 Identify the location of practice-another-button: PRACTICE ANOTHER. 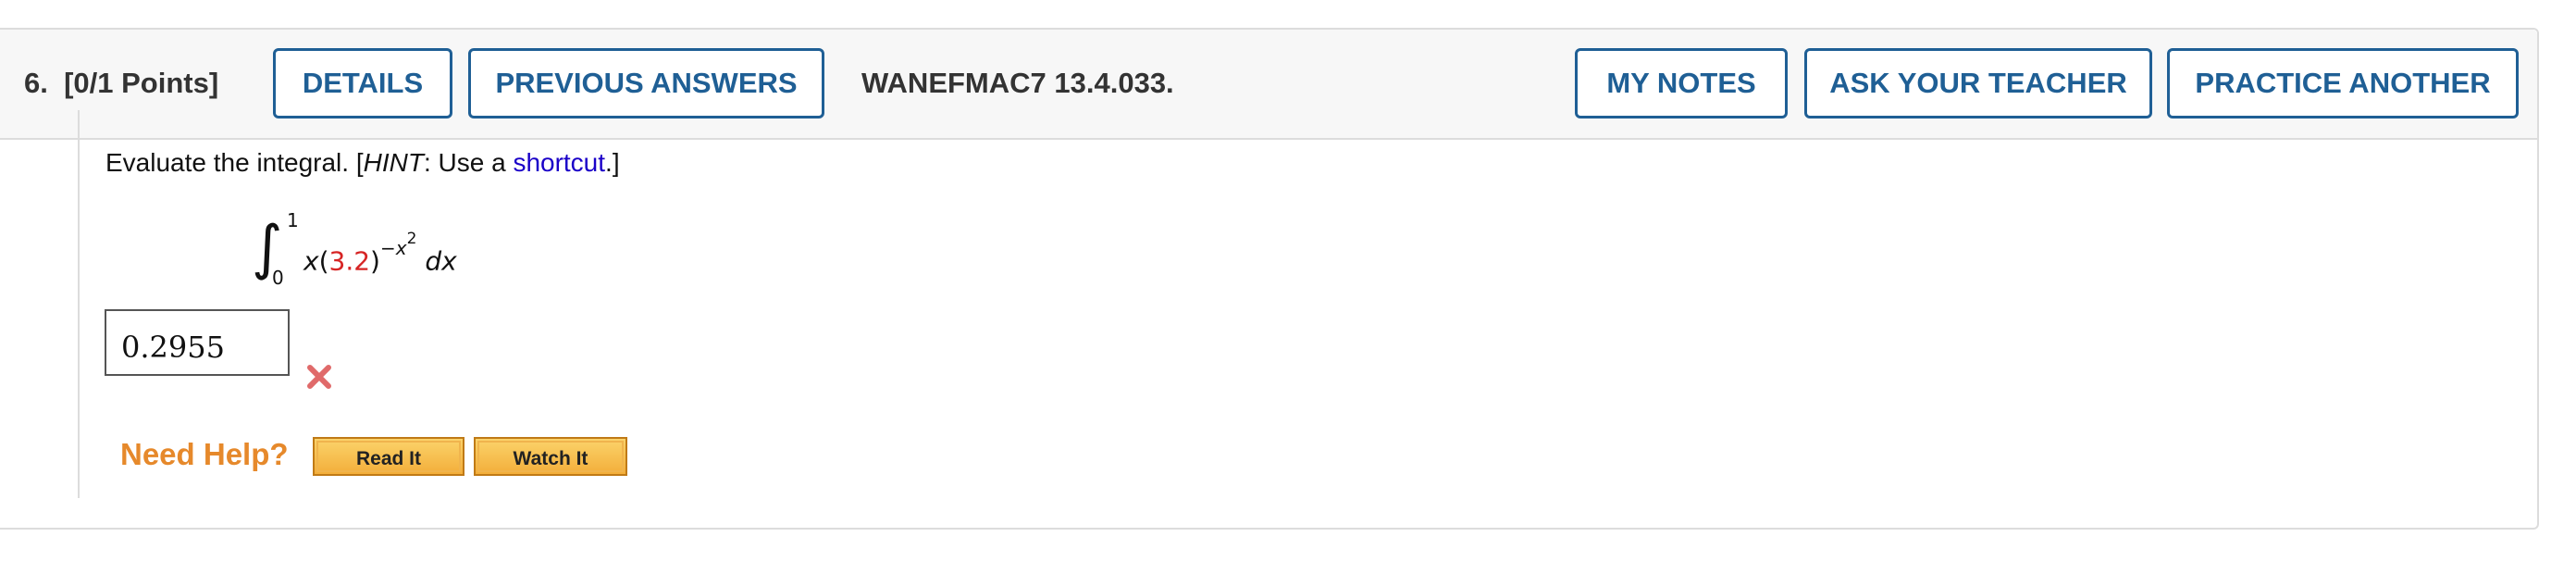
(2343, 83).